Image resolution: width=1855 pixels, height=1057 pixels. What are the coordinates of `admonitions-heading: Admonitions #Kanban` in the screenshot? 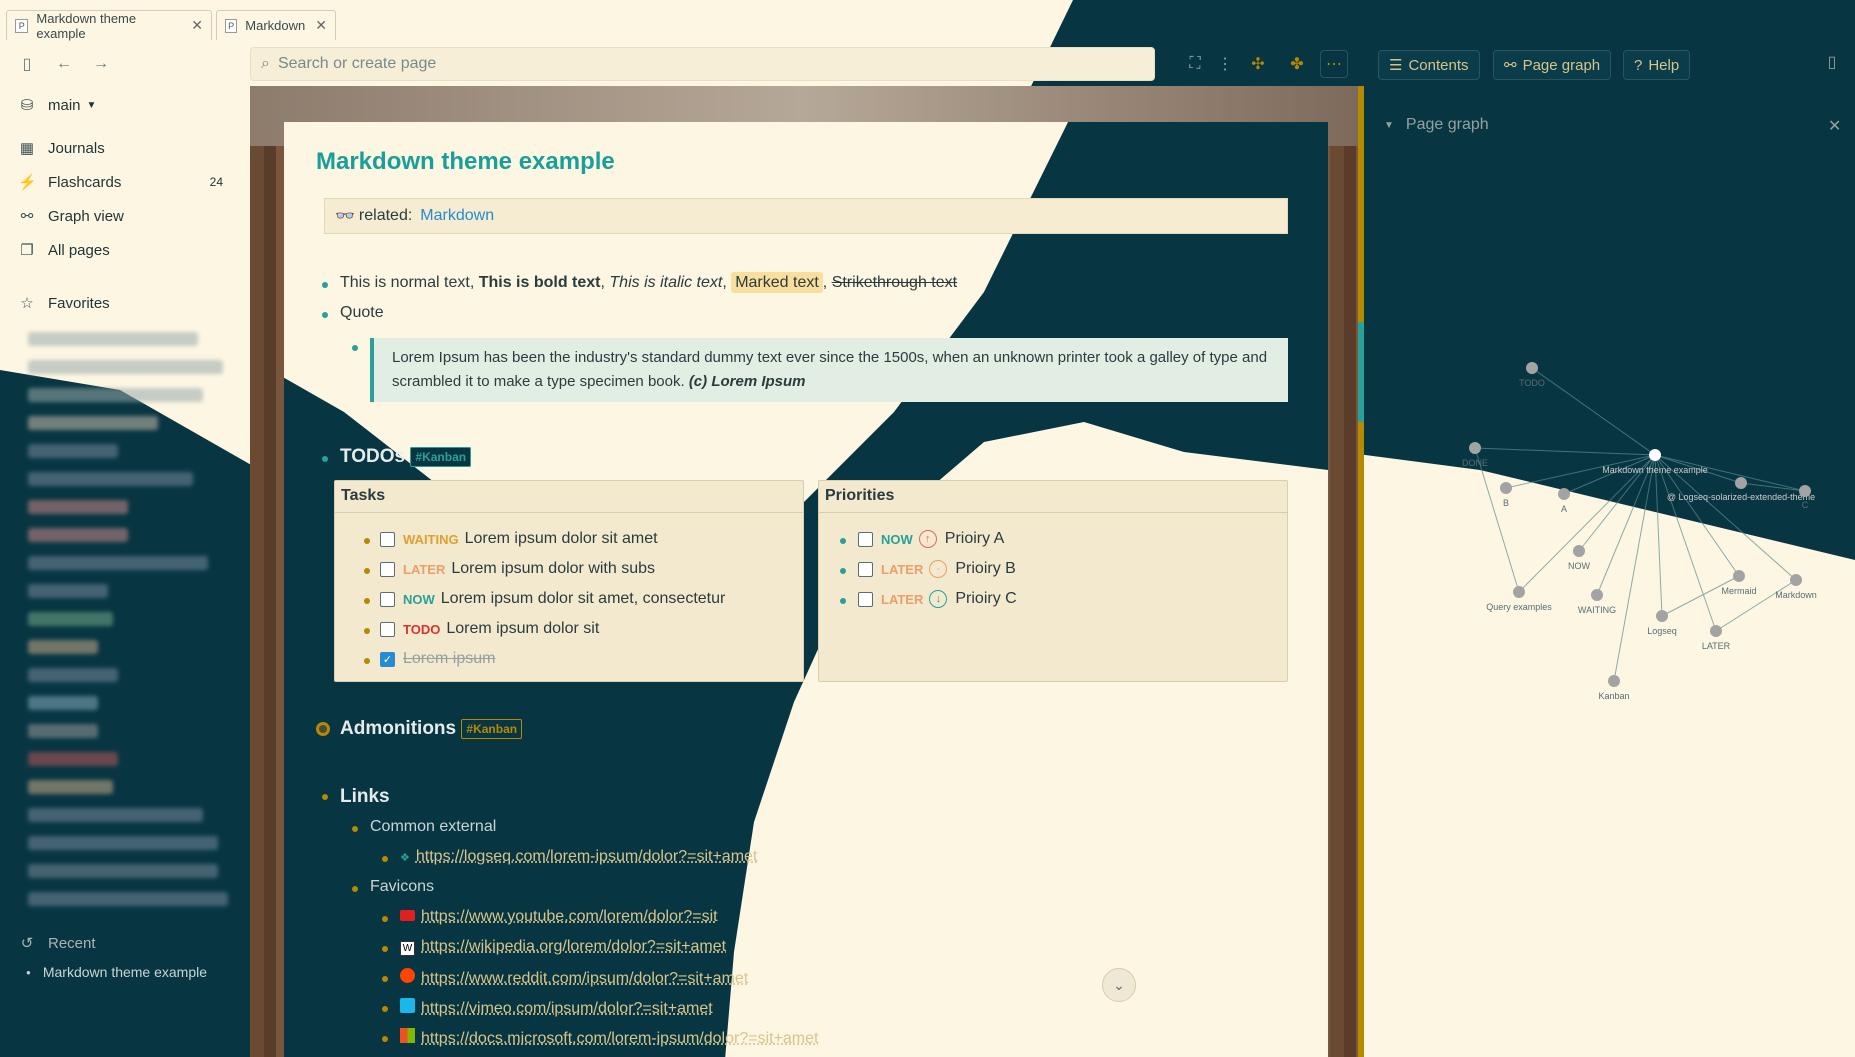 It's located at (431, 729).